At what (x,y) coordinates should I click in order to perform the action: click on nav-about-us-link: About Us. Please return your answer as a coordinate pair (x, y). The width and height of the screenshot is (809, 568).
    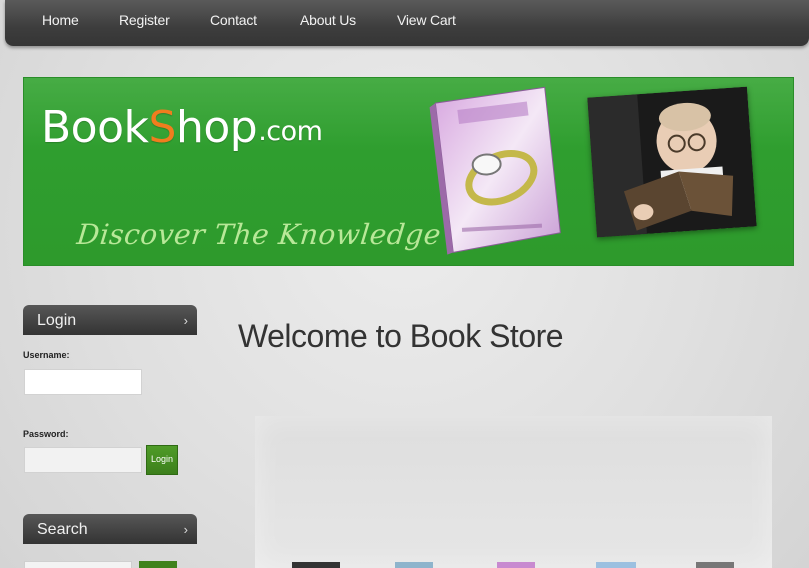
    Looking at the image, I should click on (328, 20).